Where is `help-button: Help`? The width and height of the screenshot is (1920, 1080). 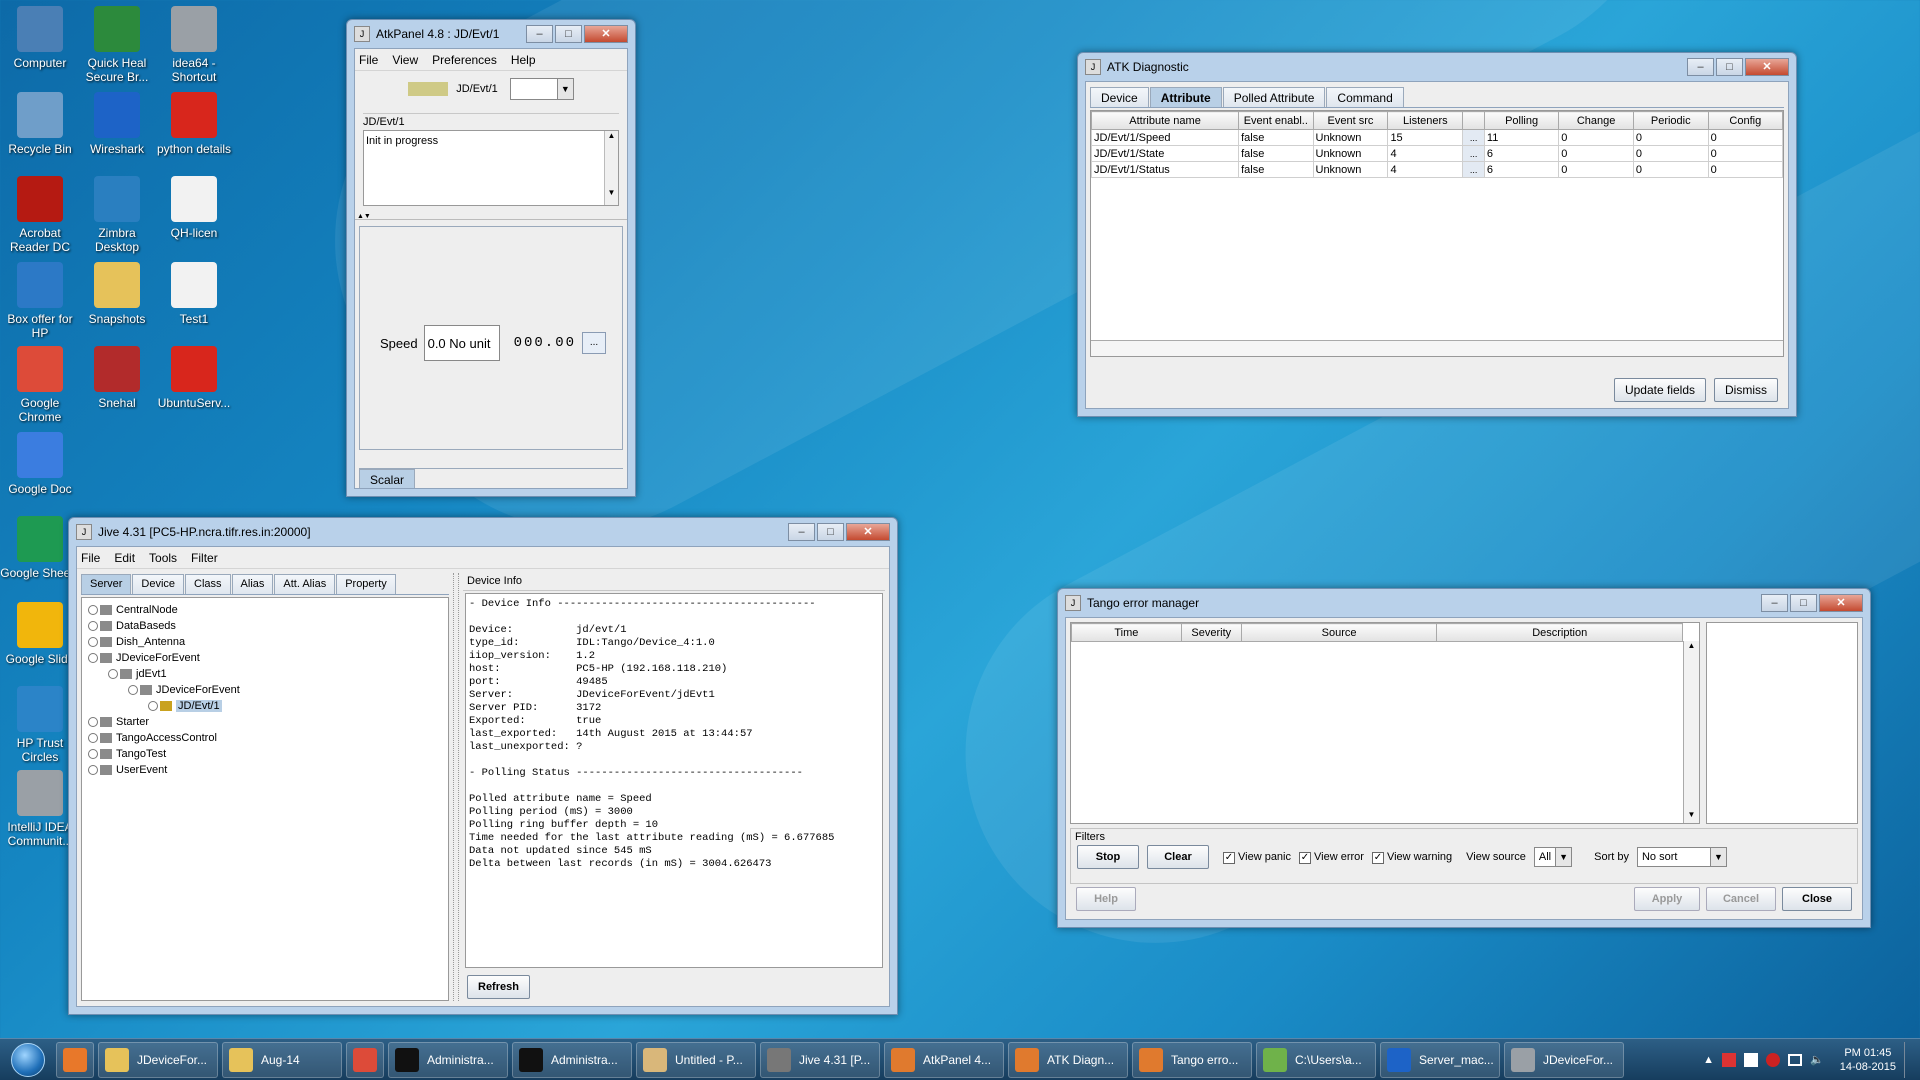 help-button: Help is located at coordinates (1106, 899).